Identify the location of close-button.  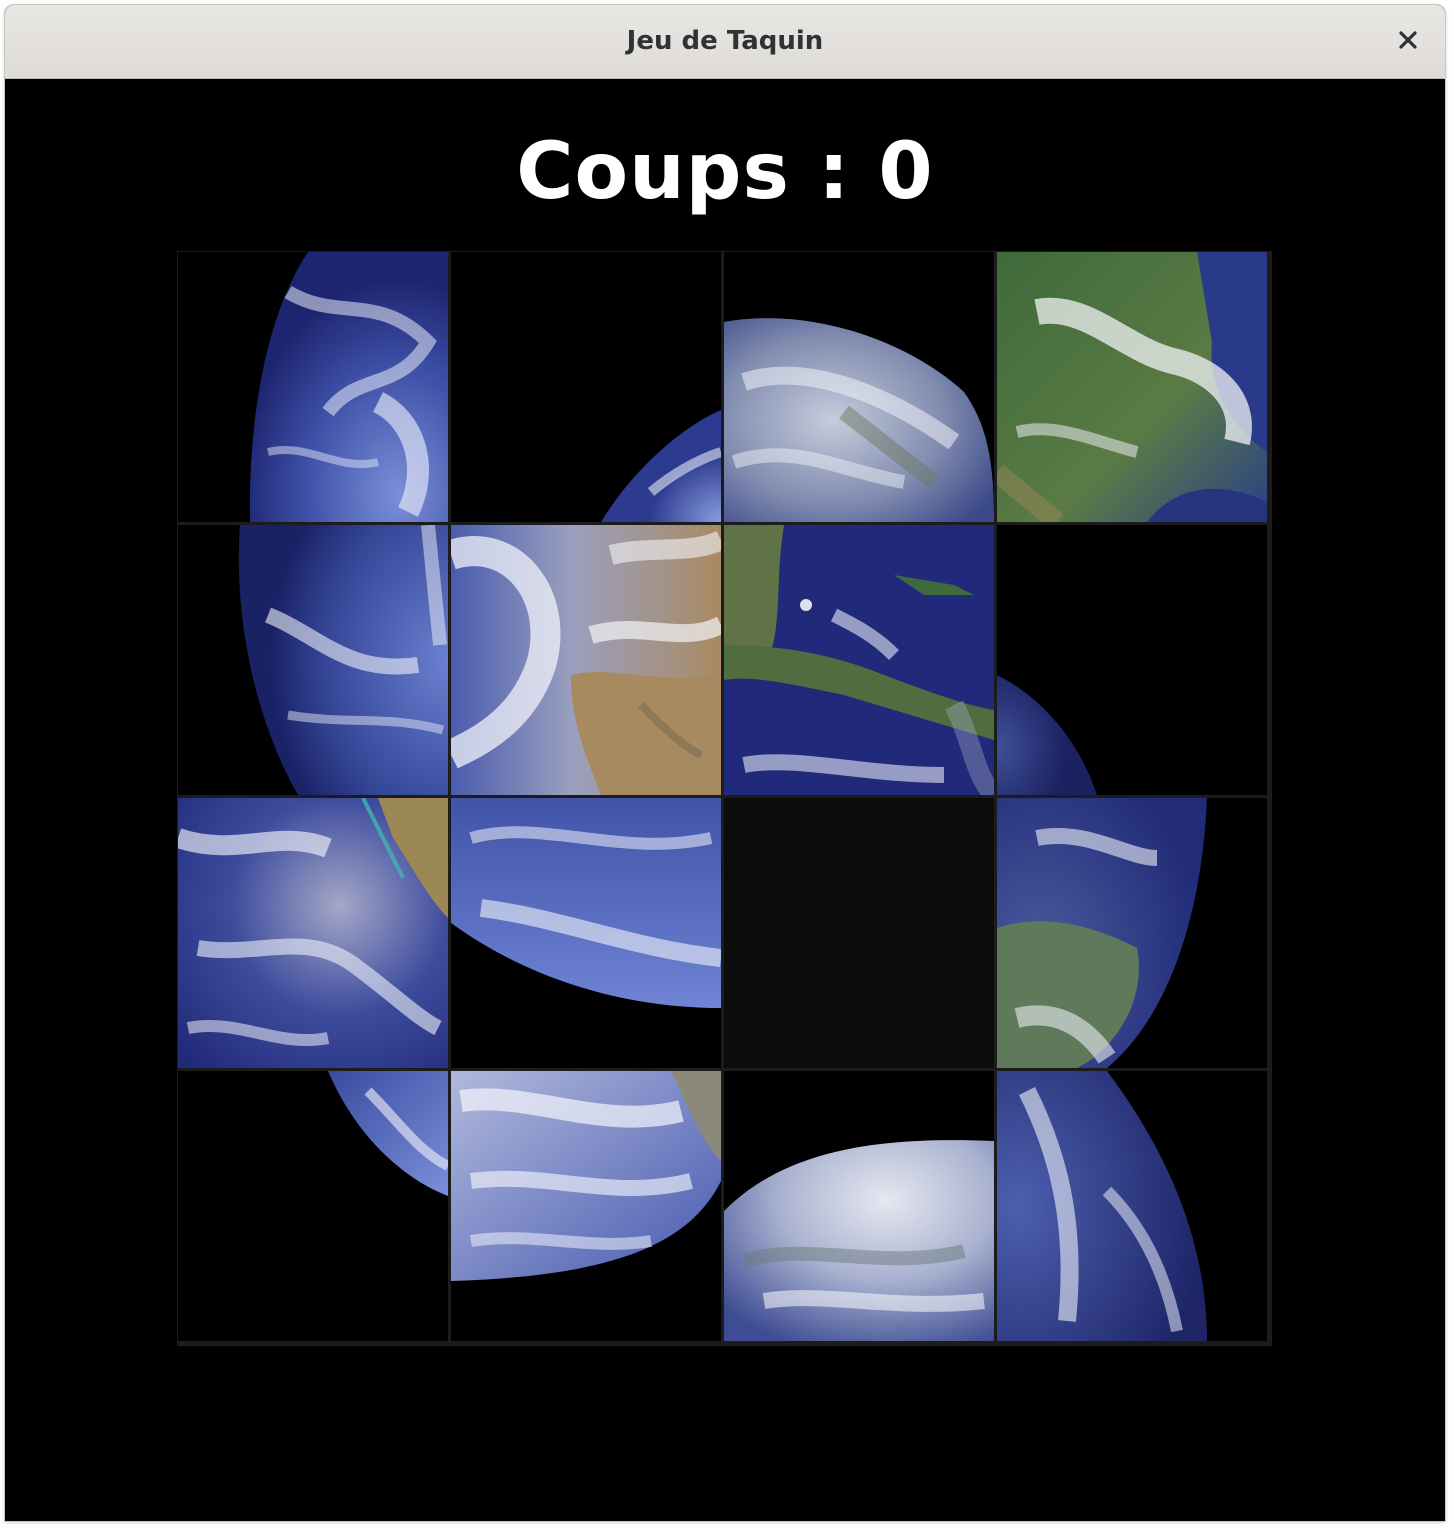
(1408, 40).